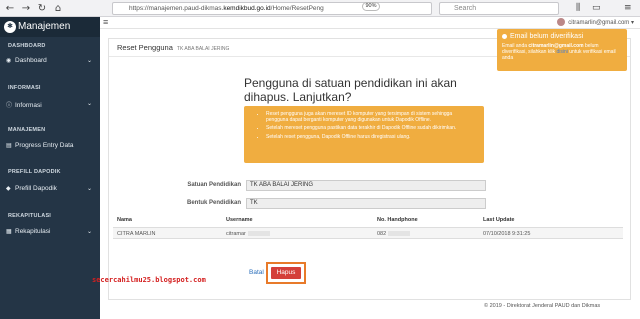 This screenshot has height=319, width=640. What do you see at coordinates (28, 105) in the screenshot?
I see `sidebar-item-label: Informasi` at bounding box center [28, 105].